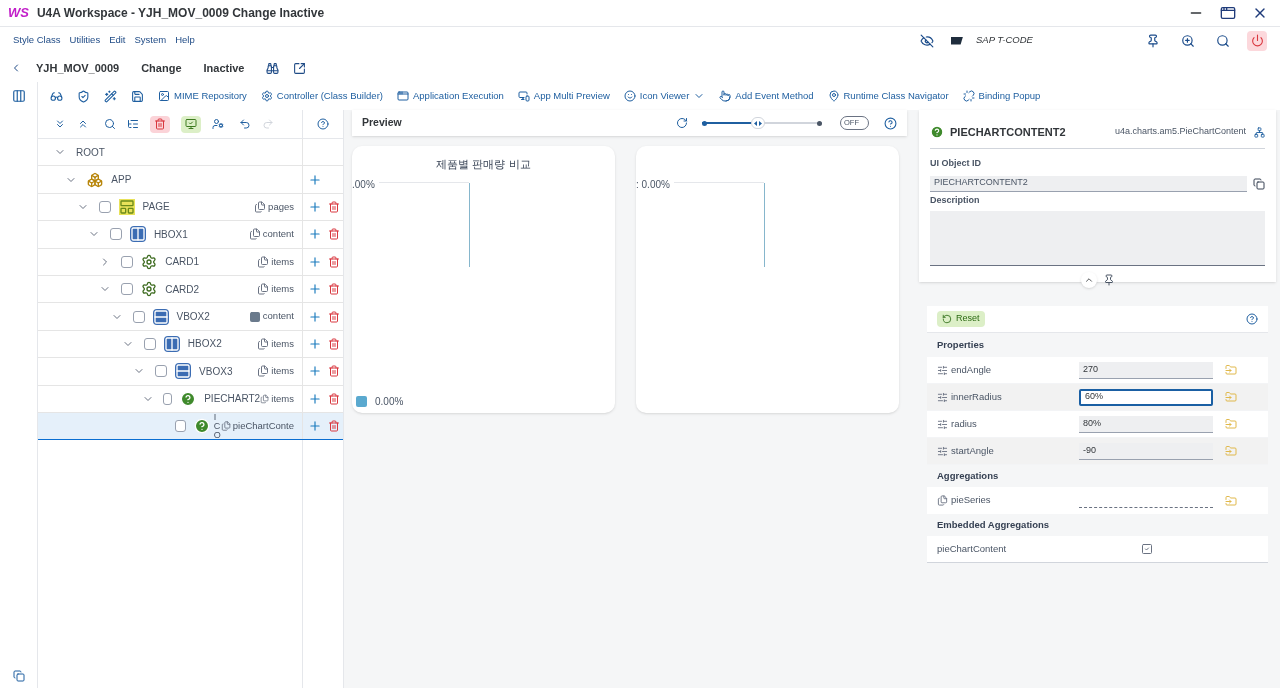  What do you see at coordinates (300, 68) in the screenshot?
I see `export-icon` at bounding box center [300, 68].